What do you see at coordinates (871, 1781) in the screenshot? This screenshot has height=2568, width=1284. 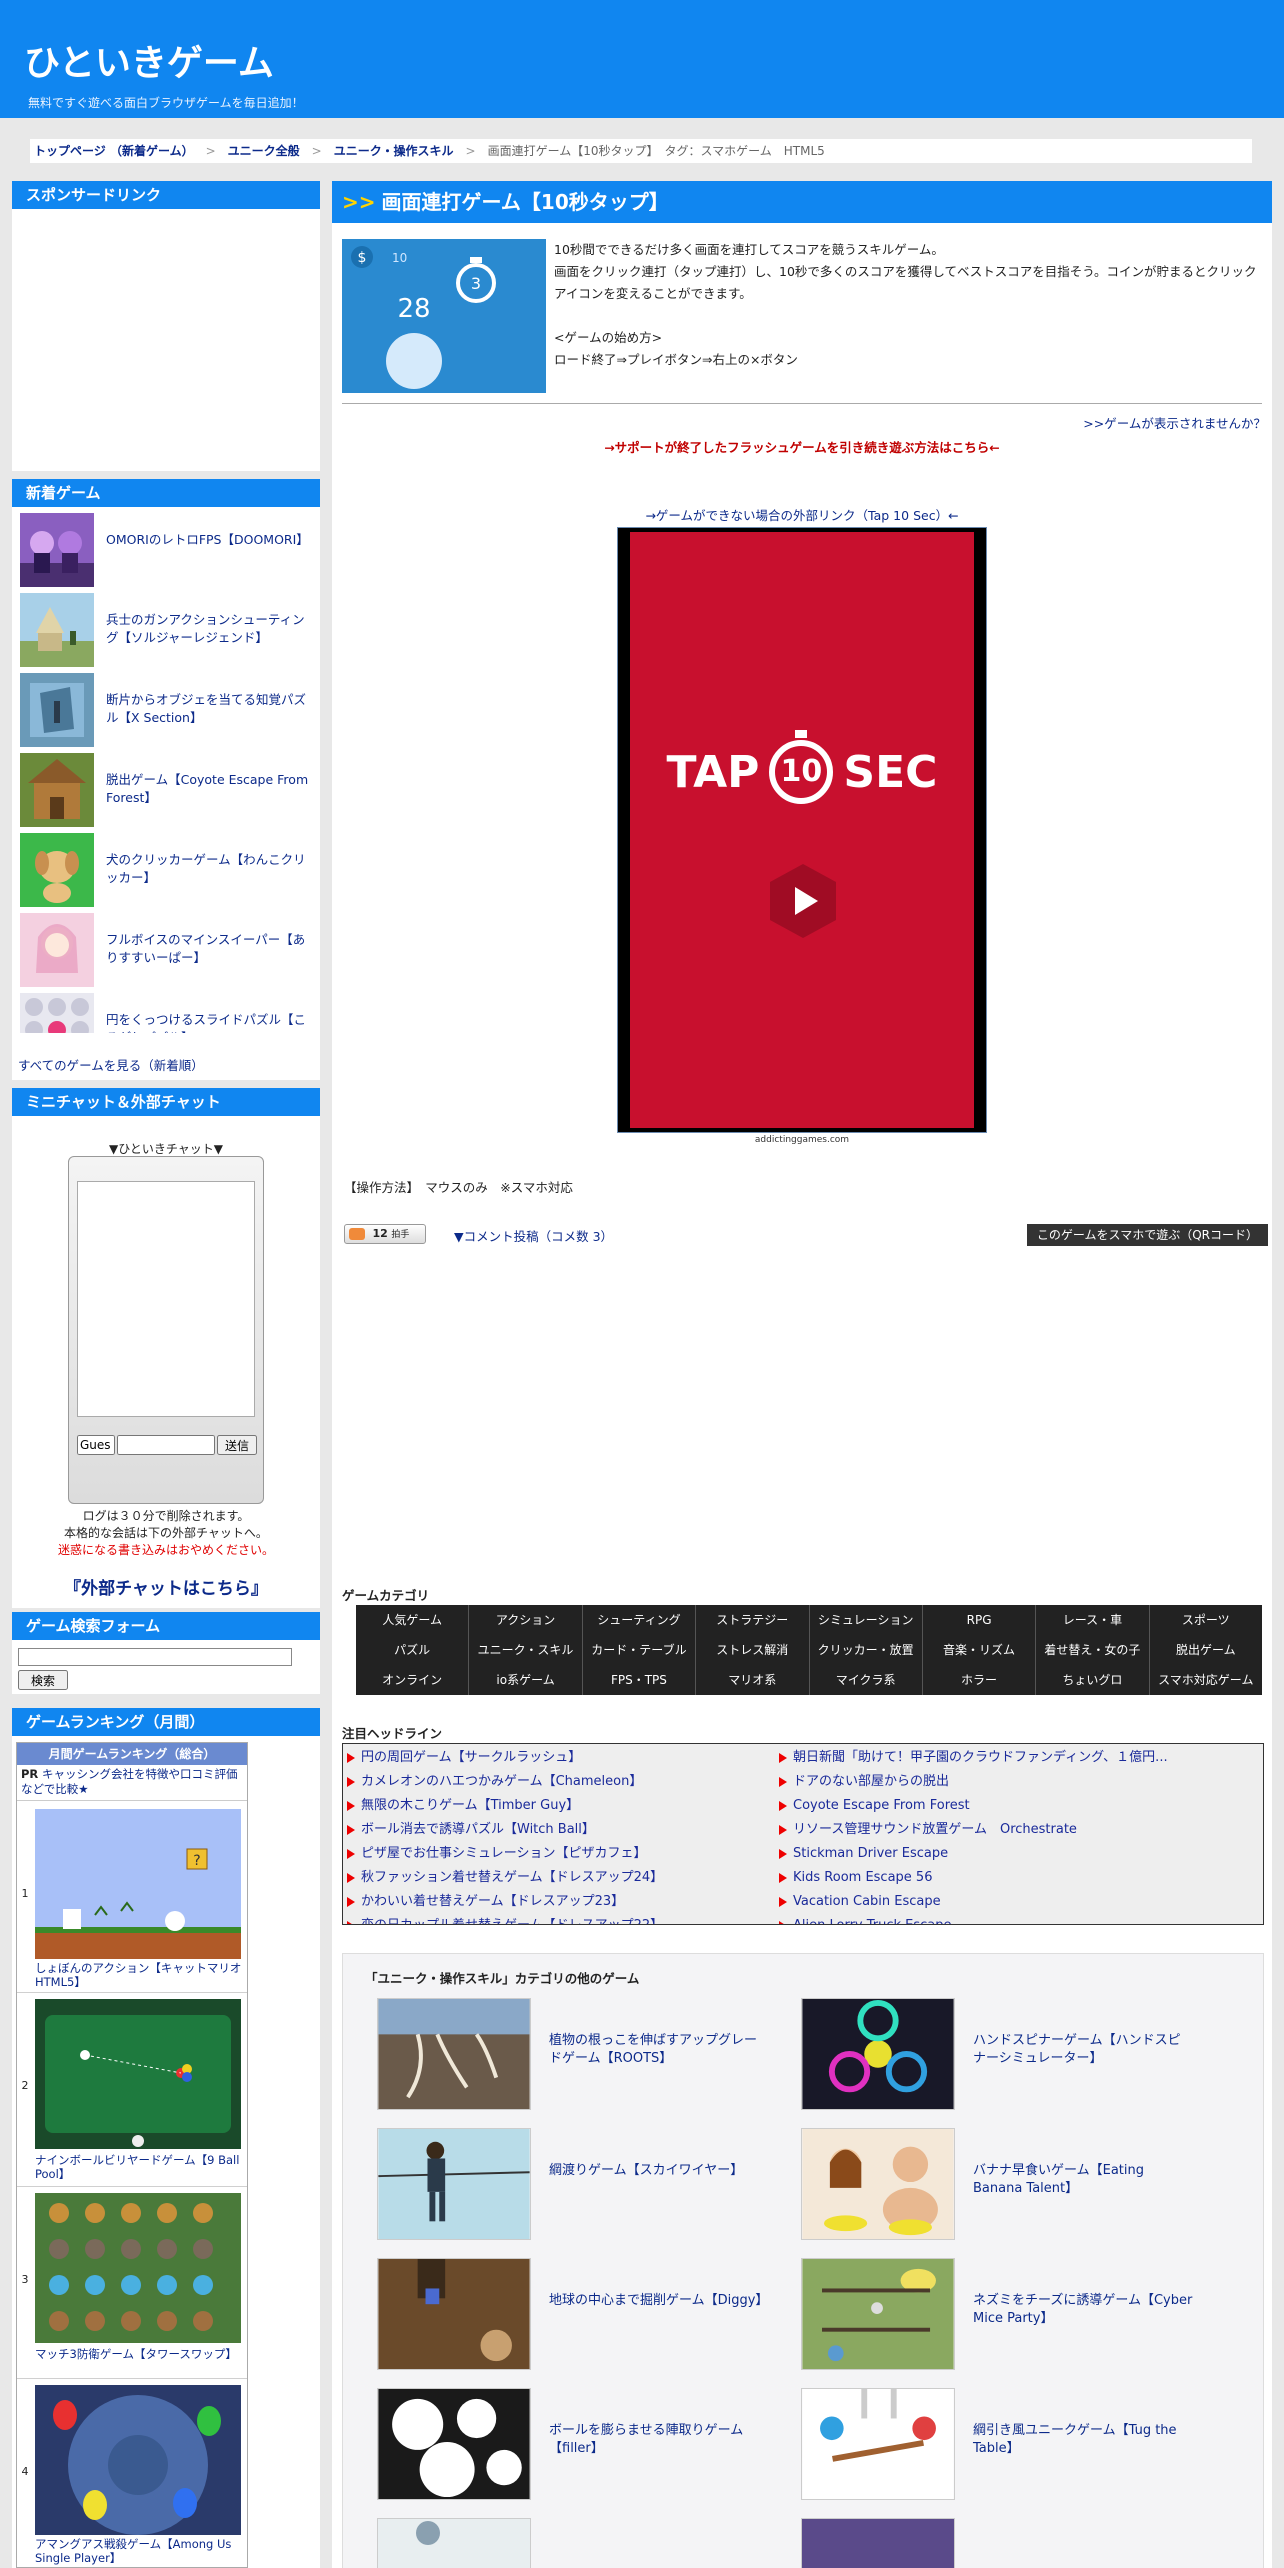 I see `headline-text: ドアのない部屋からの脱出` at bounding box center [871, 1781].